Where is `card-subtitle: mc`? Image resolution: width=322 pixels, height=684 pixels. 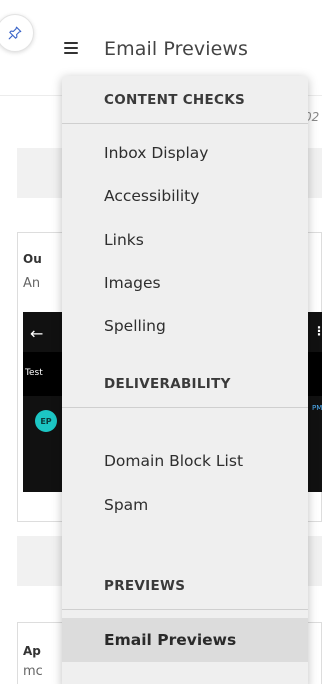 card-subtitle: mc is located at coordinates (33, 671).